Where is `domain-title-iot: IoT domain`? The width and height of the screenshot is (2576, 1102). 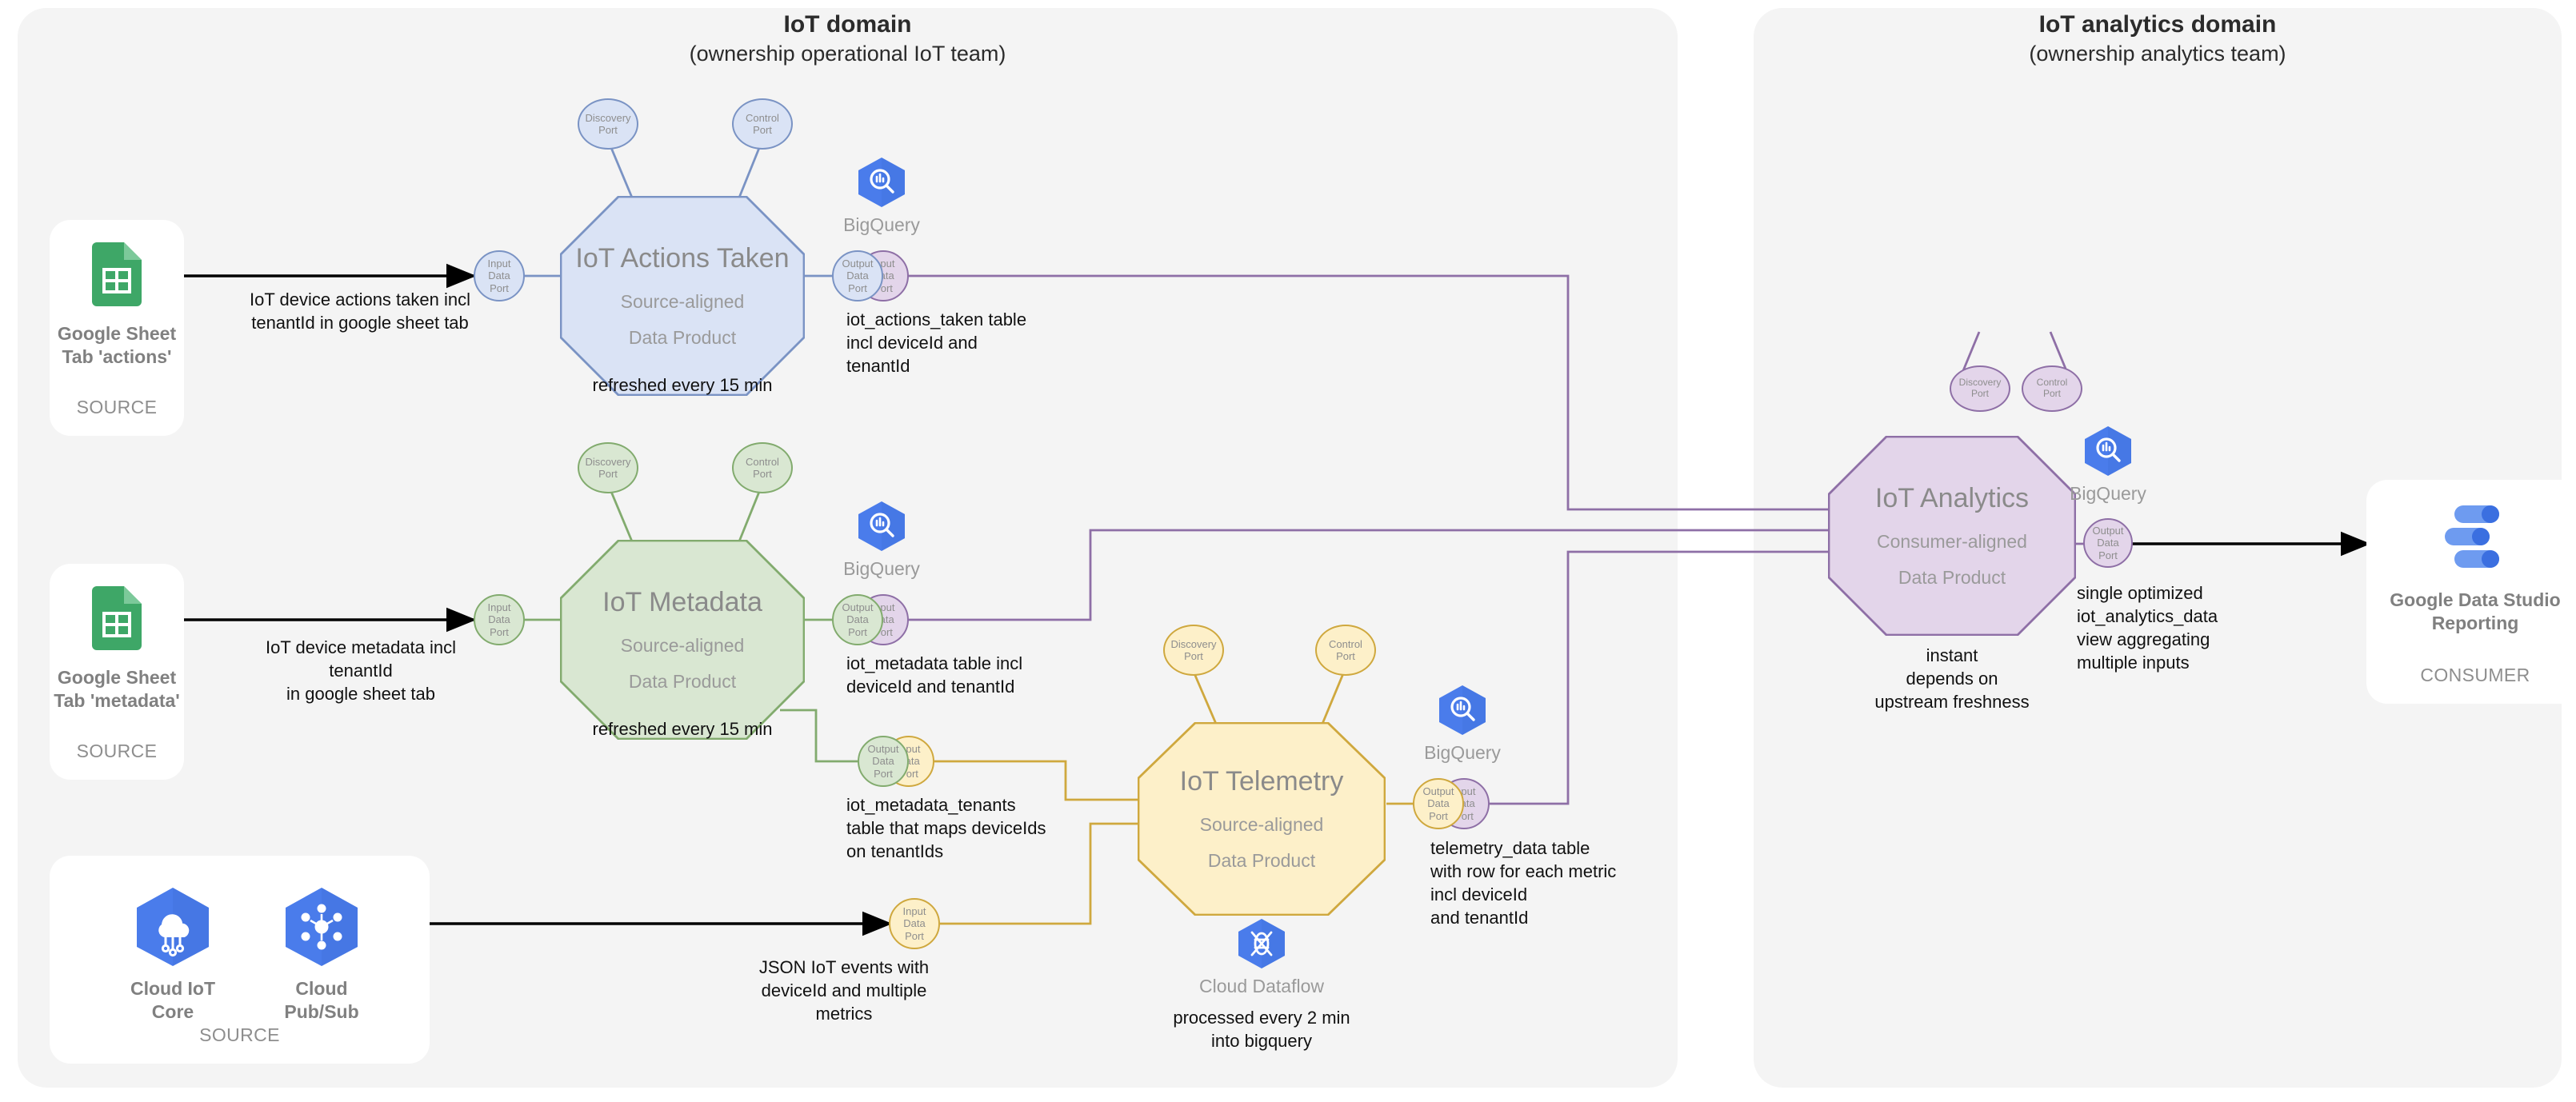 domain-title-iot: IoT domain is located at coordinates (847, 24).